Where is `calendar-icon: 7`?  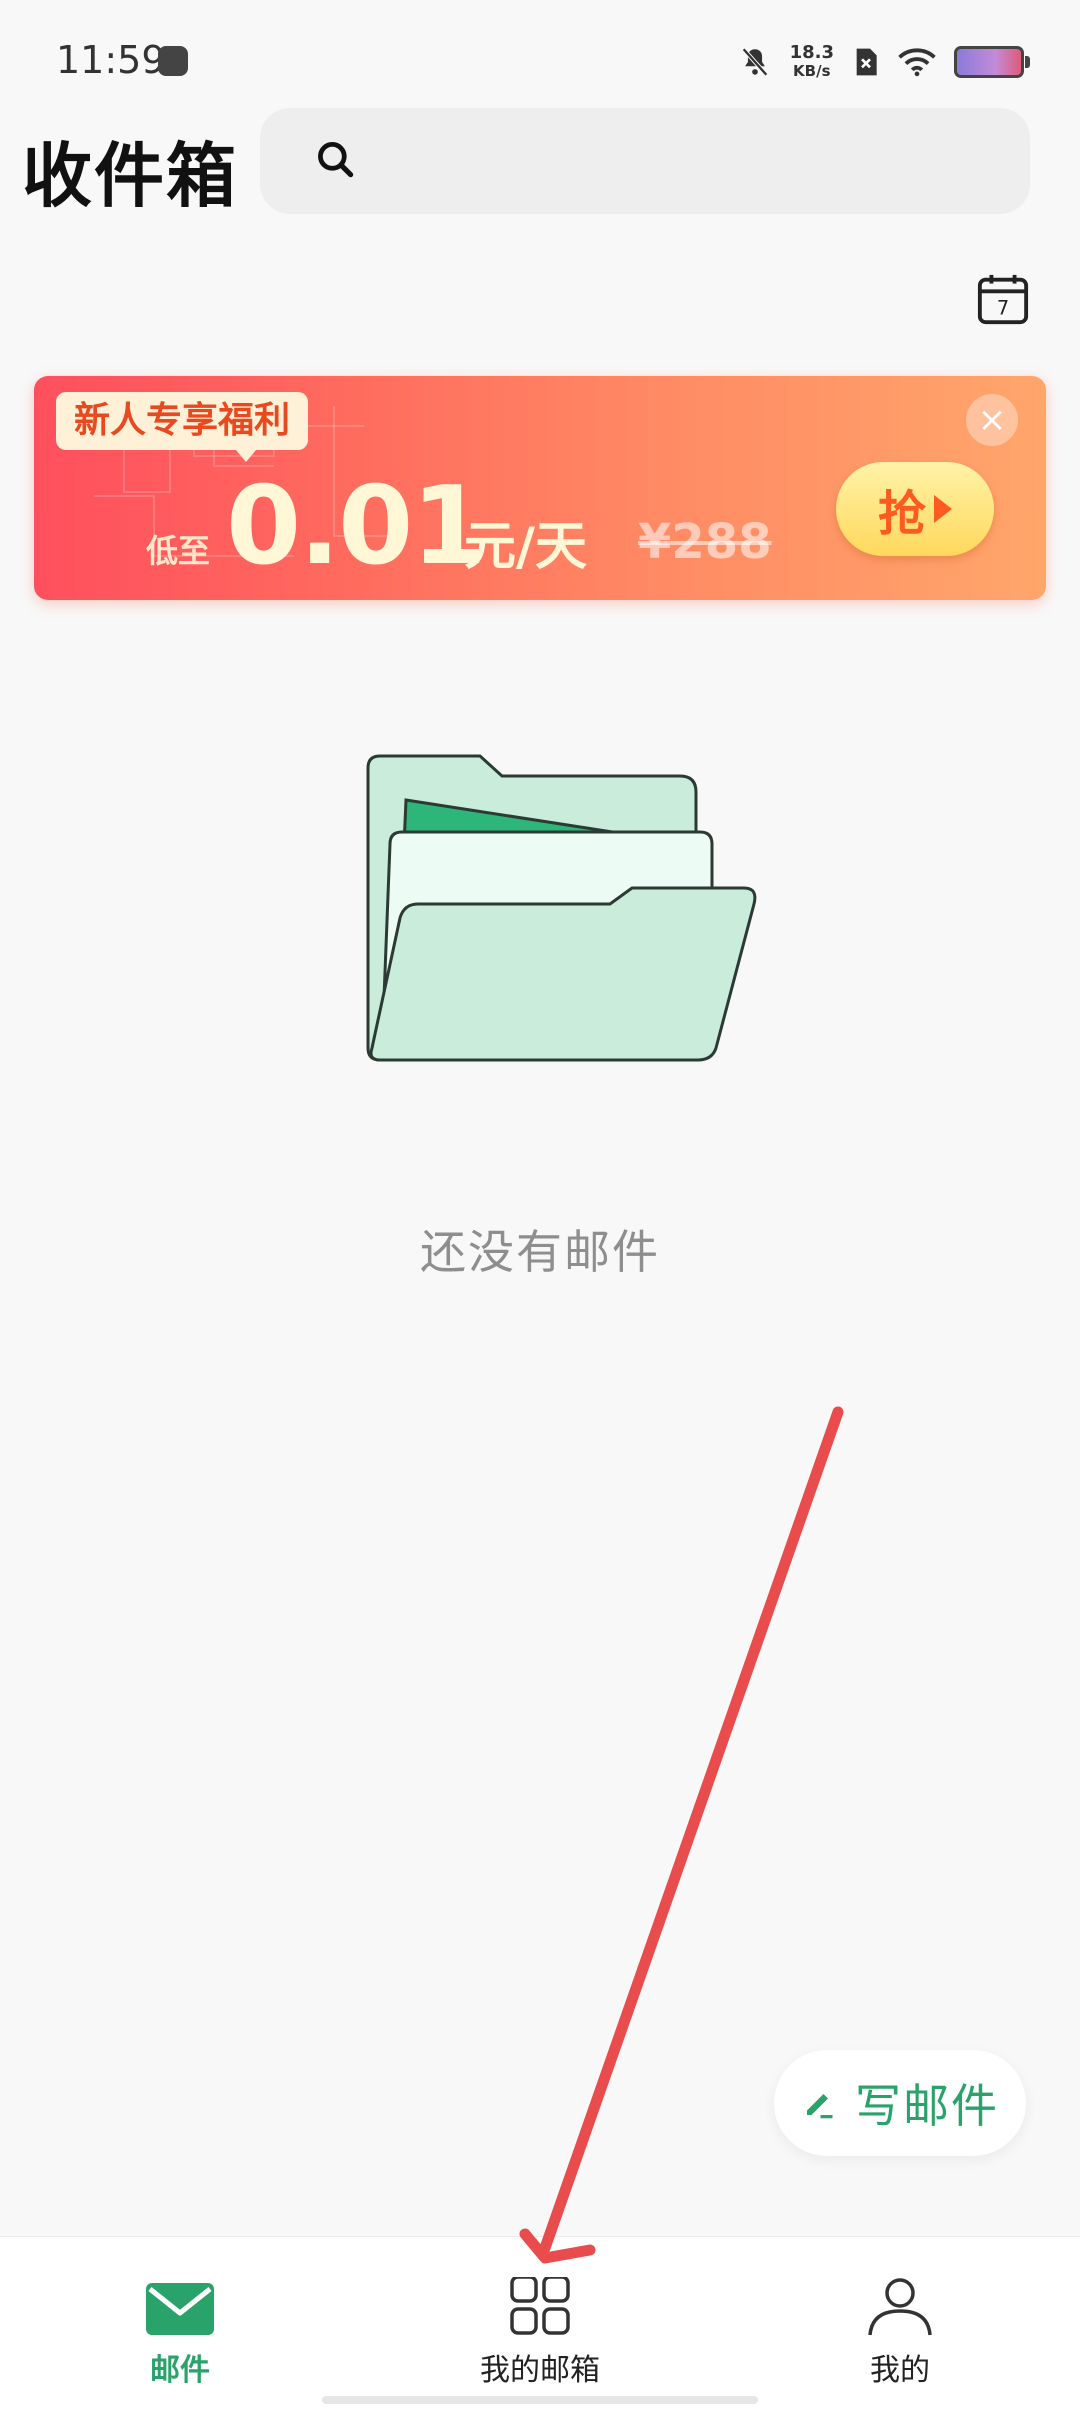 calendar-icon: 7 is located at coordinates (1003, 299).